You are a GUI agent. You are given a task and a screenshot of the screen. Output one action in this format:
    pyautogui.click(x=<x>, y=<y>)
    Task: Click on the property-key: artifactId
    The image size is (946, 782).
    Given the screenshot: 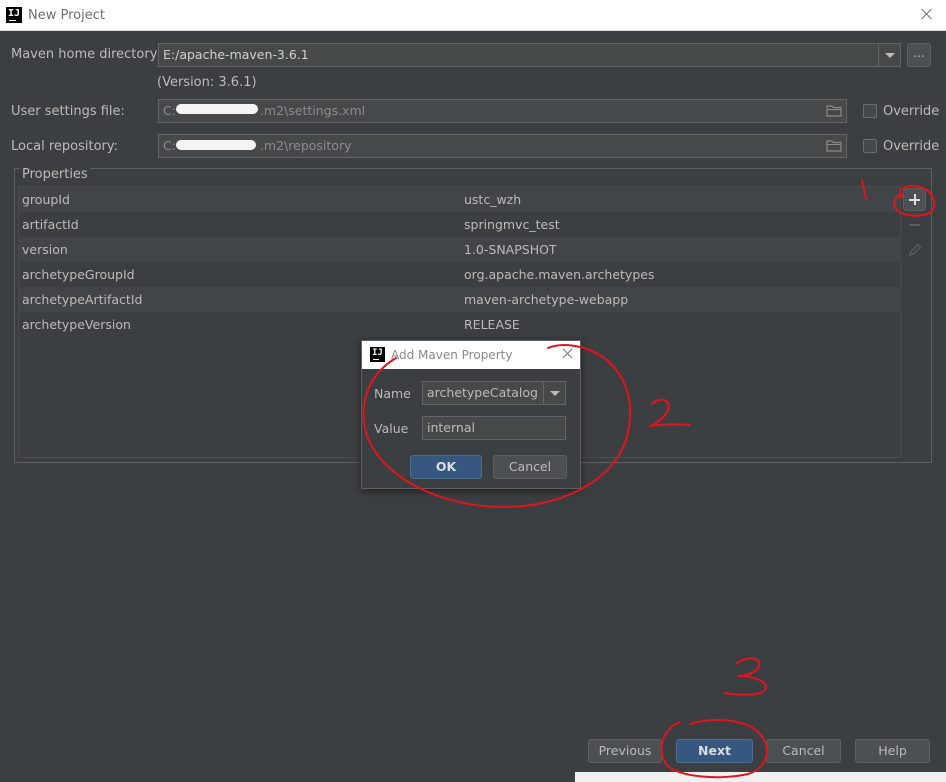 What is the action you would take?
    pyautogui.click(x=50, y=224)
    